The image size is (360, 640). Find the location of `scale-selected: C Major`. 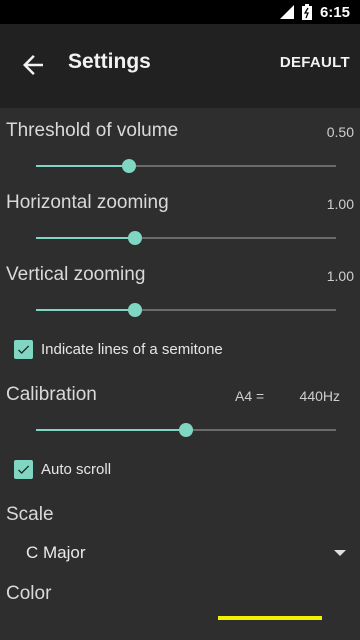

scale-selected: C Major is located at coordinates (56, 552).